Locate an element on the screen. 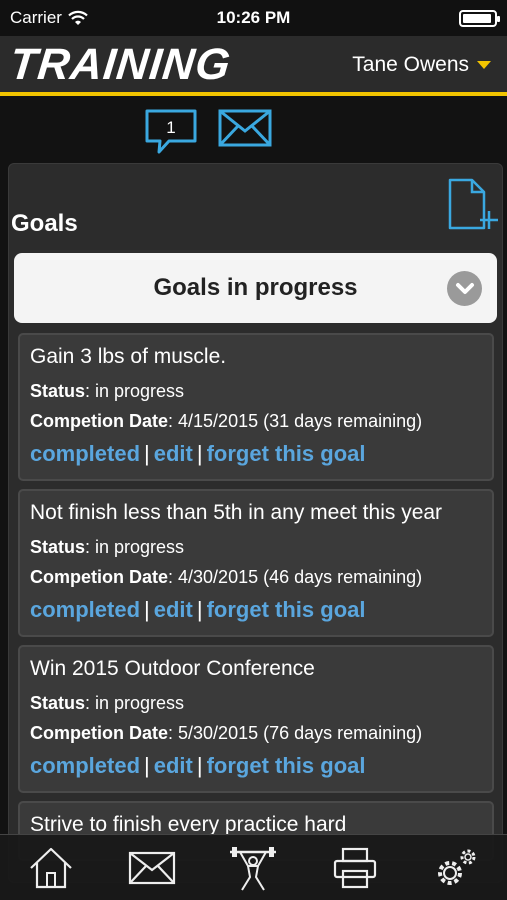  caret-down-icon is located at coordinates (484, 65).